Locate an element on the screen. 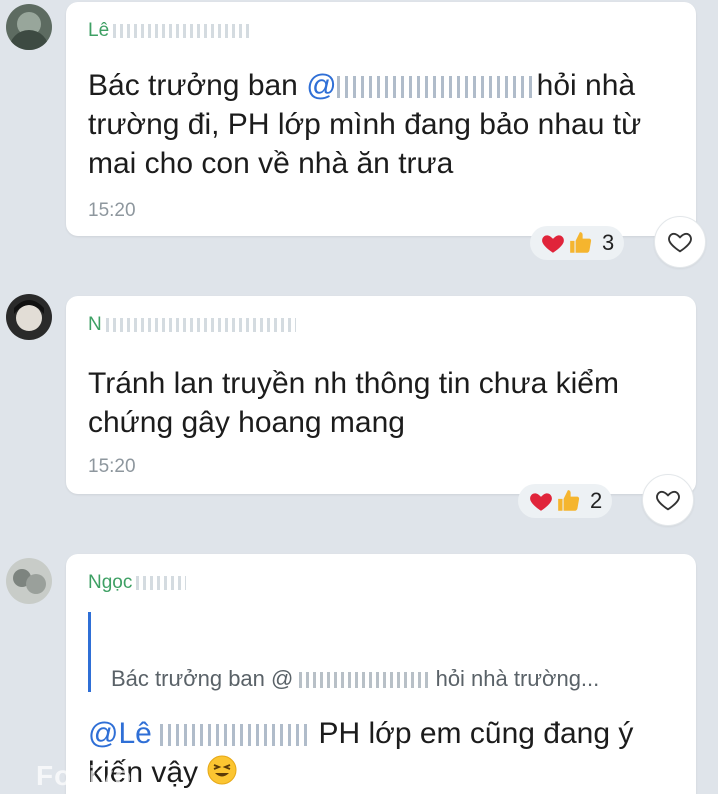 This screenshot has width=718, height=794. mention-link: @ is located at coordinates (421, 85).